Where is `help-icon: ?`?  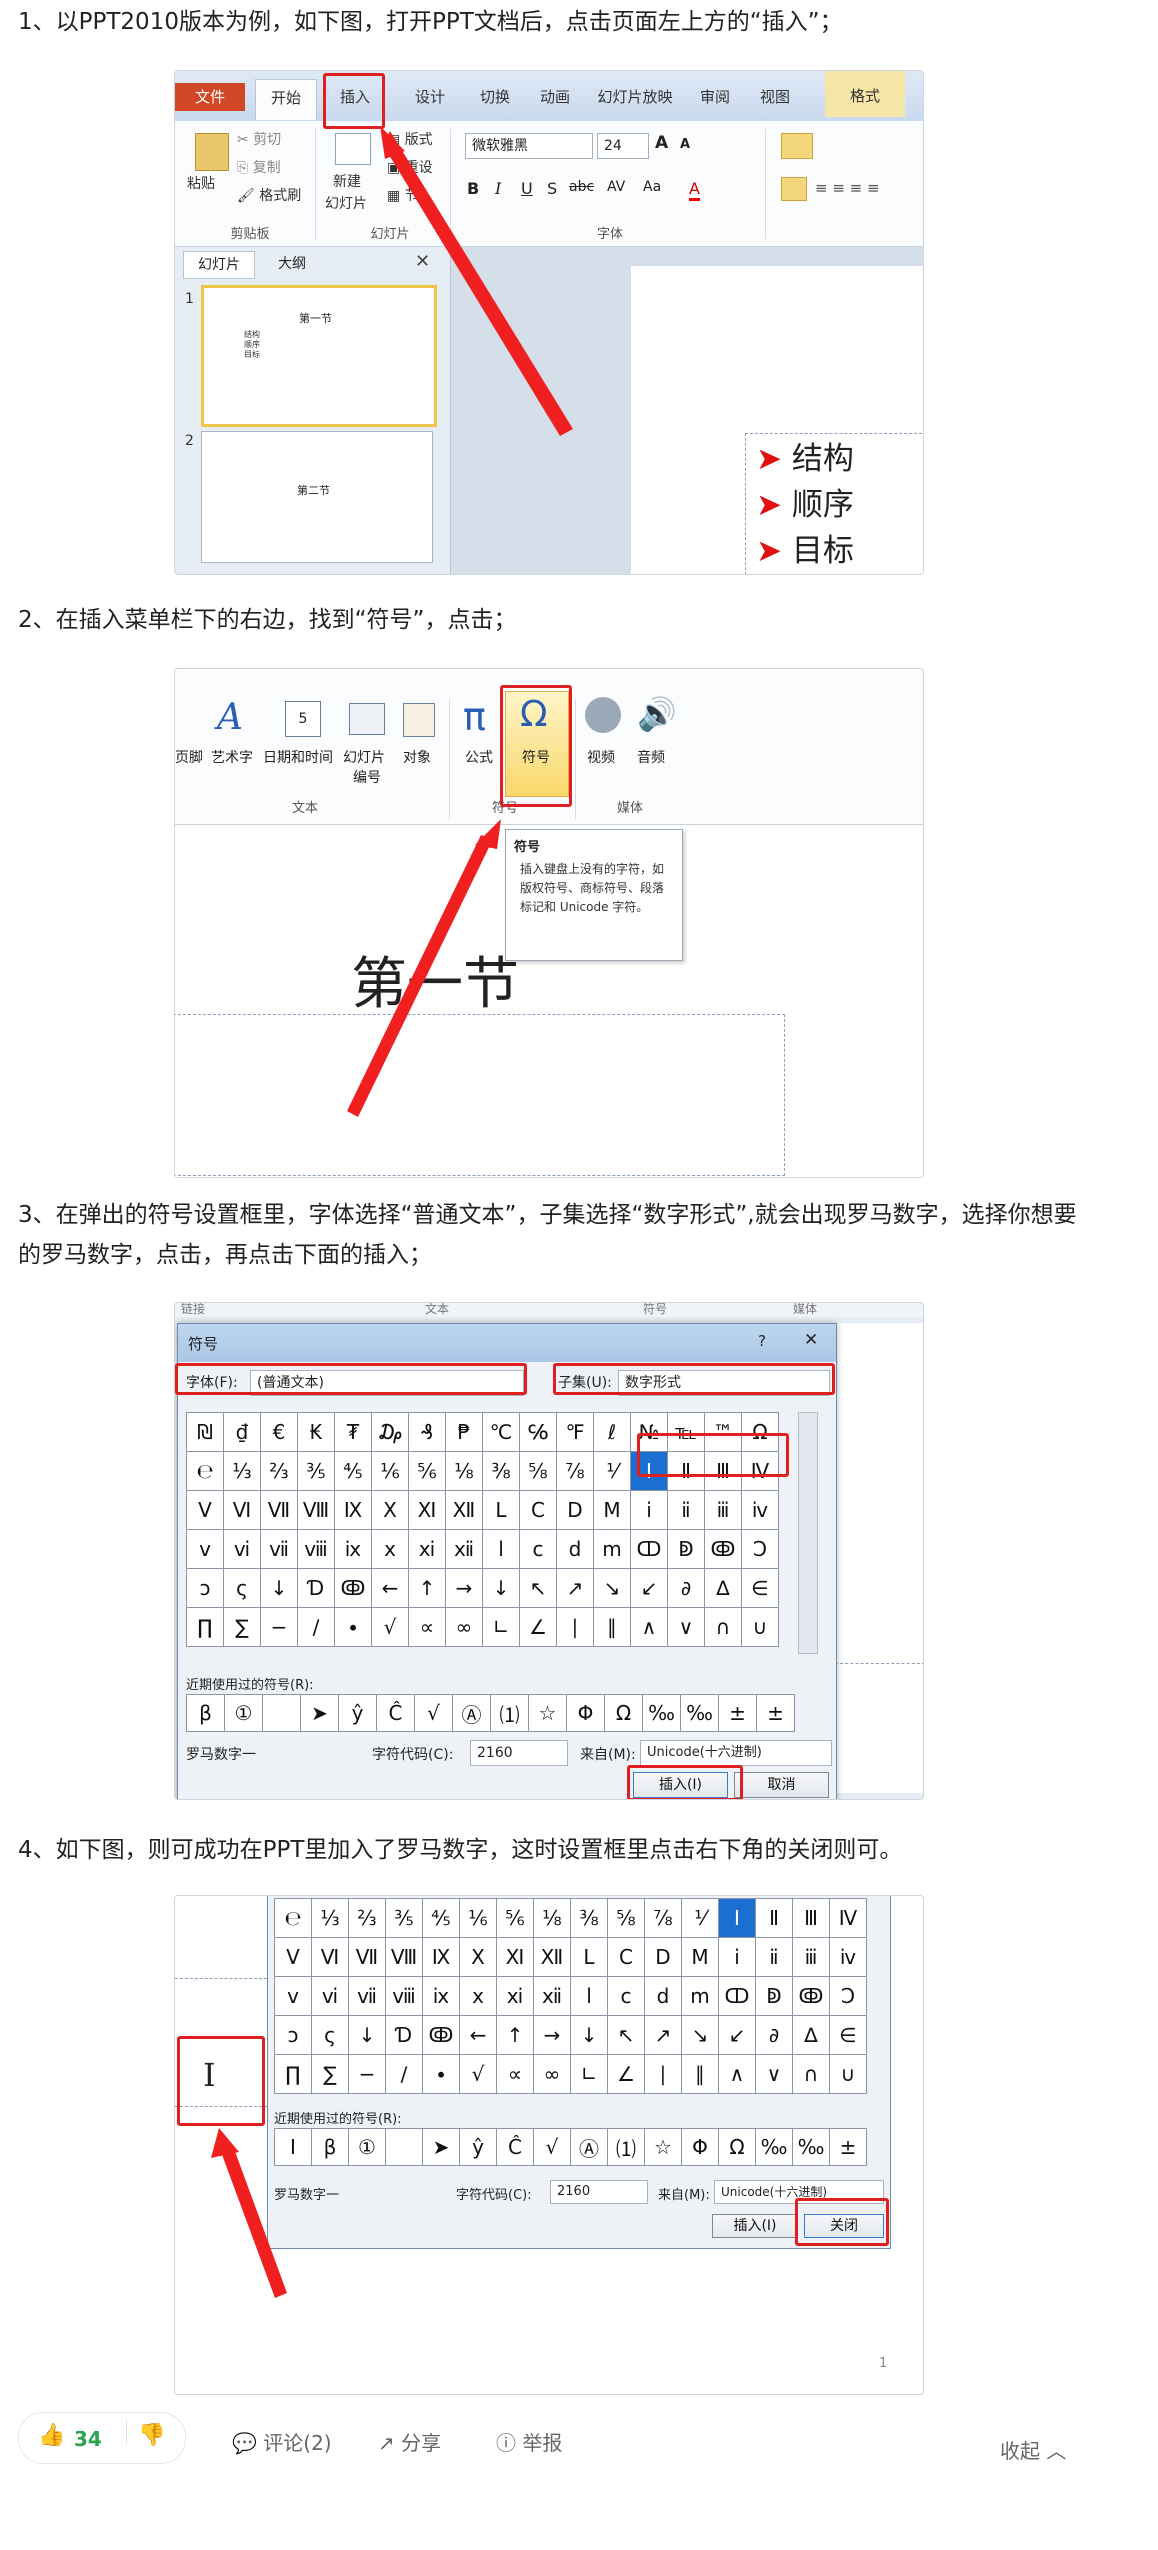 help-icon: ? is located at coordinates (762, 1341).